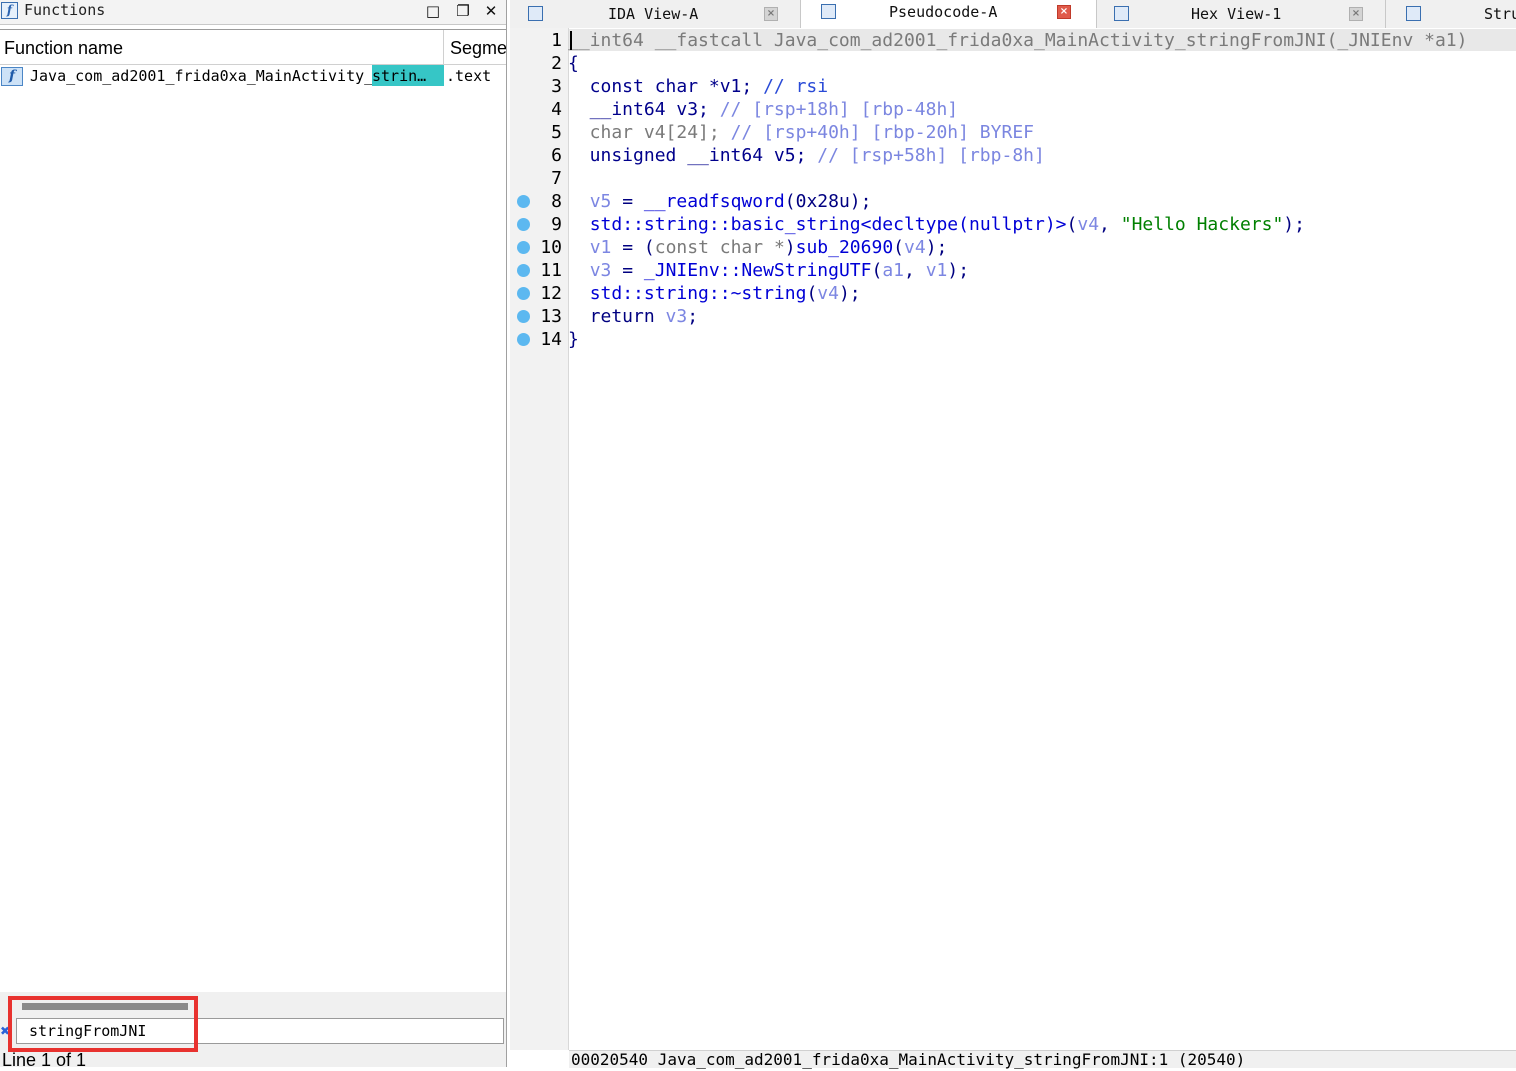  What do you see at coordinates (443, 47) in the screenshot?
I see `column-separator` at bounding box center [443, 47].